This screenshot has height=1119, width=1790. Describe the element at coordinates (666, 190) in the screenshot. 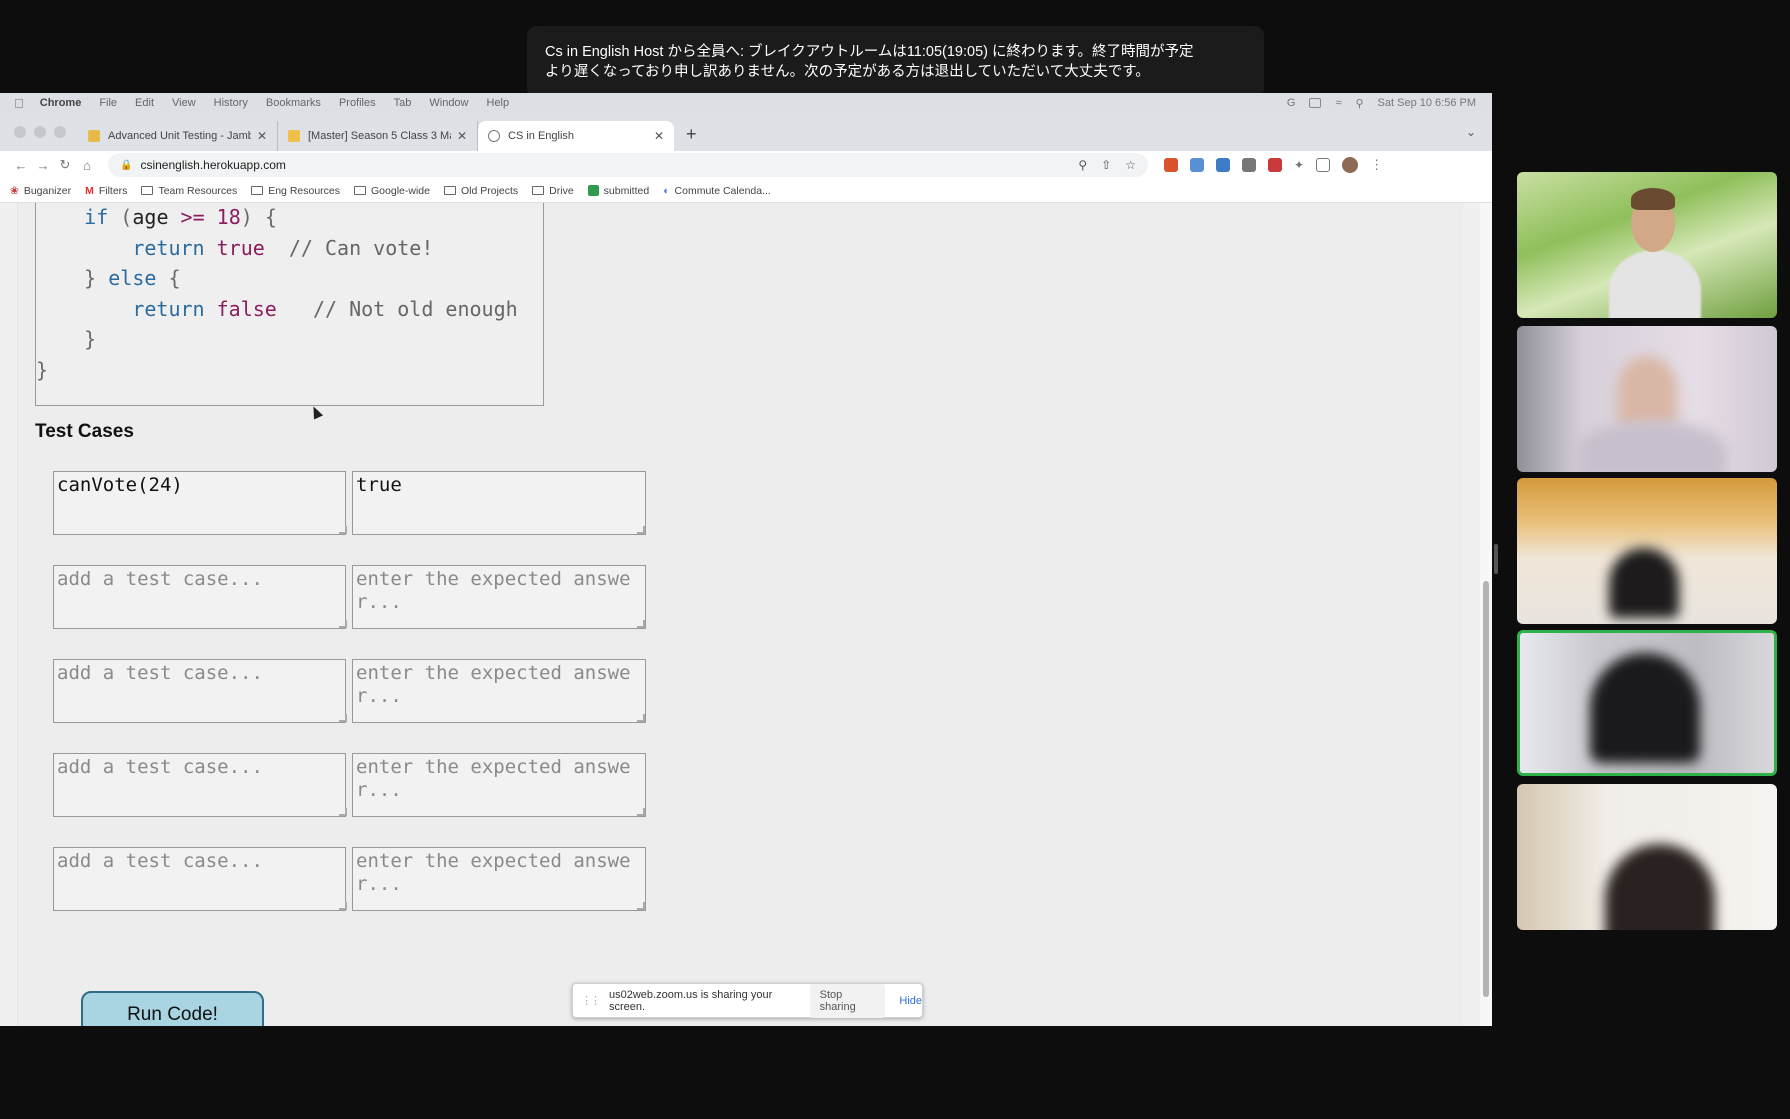

I see `commute-icon: ◐` at that location.